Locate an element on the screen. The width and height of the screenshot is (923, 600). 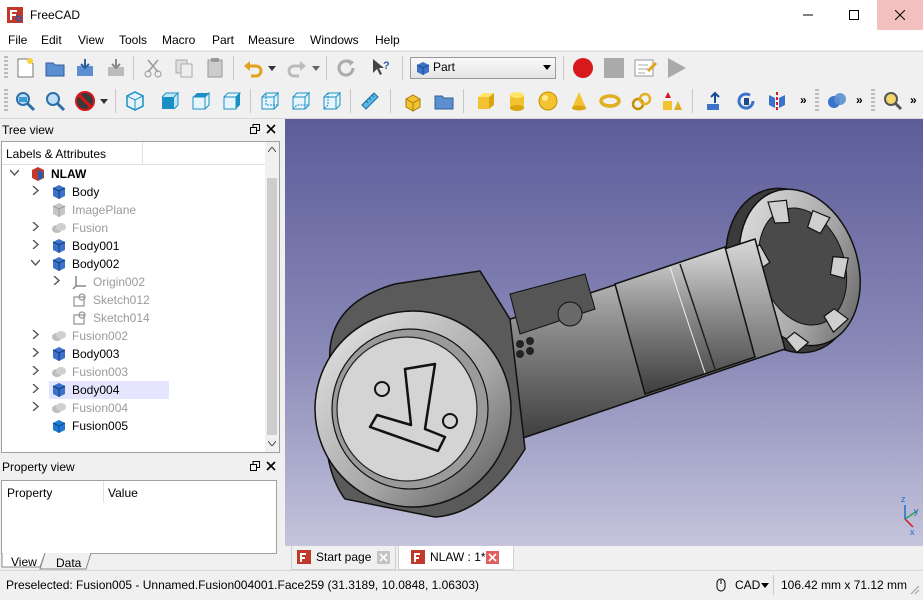
revolve-button is located at coordinates (746, 101).